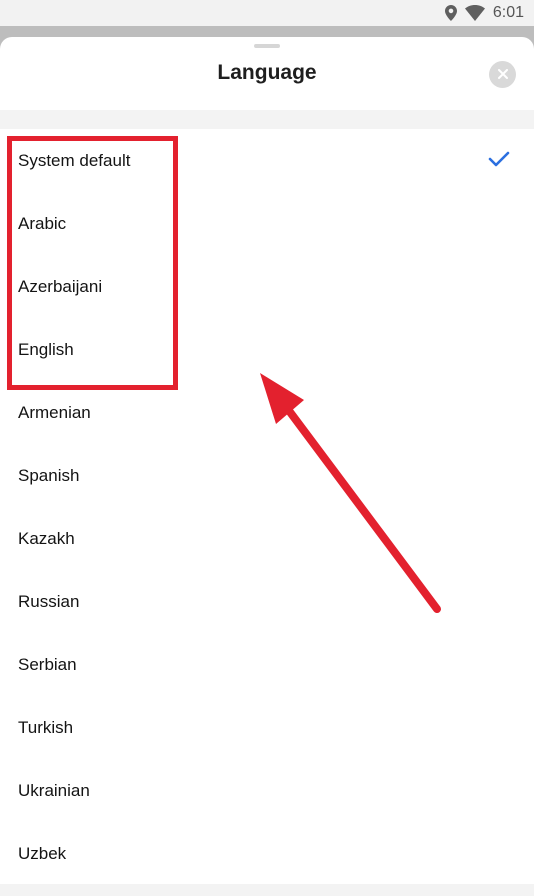 Image resolution: width=534 pixels, height=896 pixels. Describe the element at coordinates (60, 286) in the screenshot. I see `language-label: Azerbaijani` at that location.